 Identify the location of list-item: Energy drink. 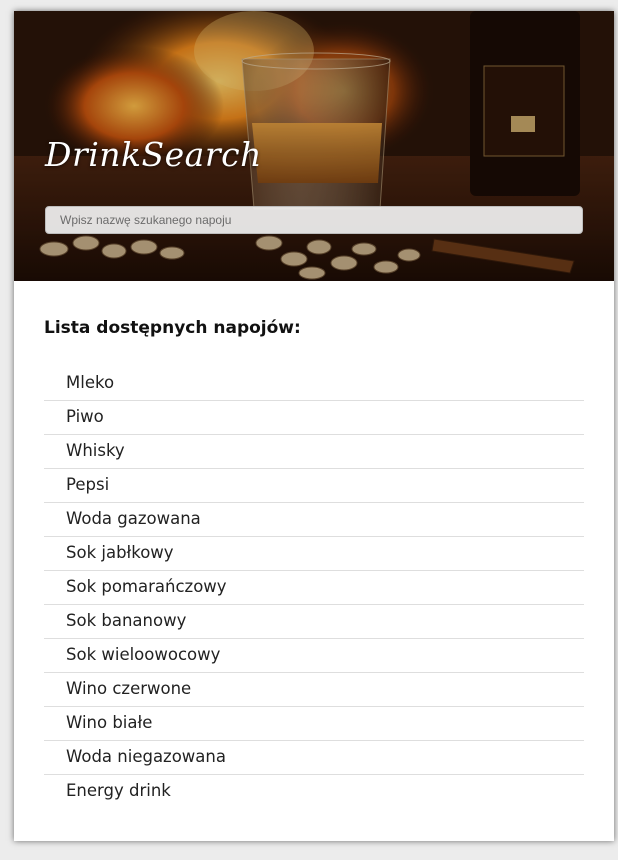
(118, 790).